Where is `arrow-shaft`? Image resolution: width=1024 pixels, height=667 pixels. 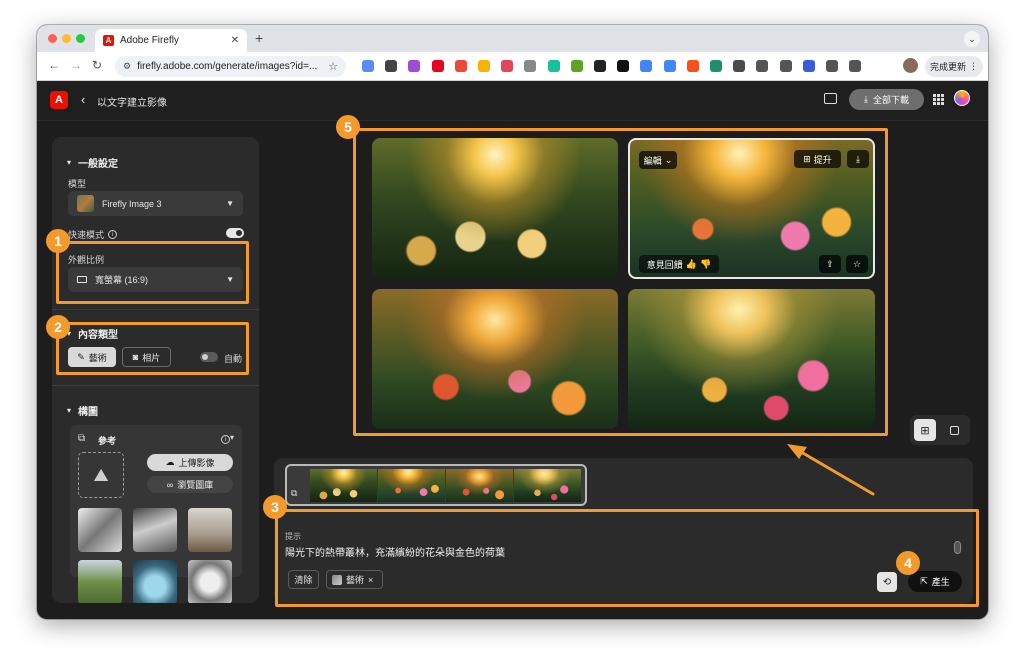
arrow-shaft is located at coordinates (834, 471).